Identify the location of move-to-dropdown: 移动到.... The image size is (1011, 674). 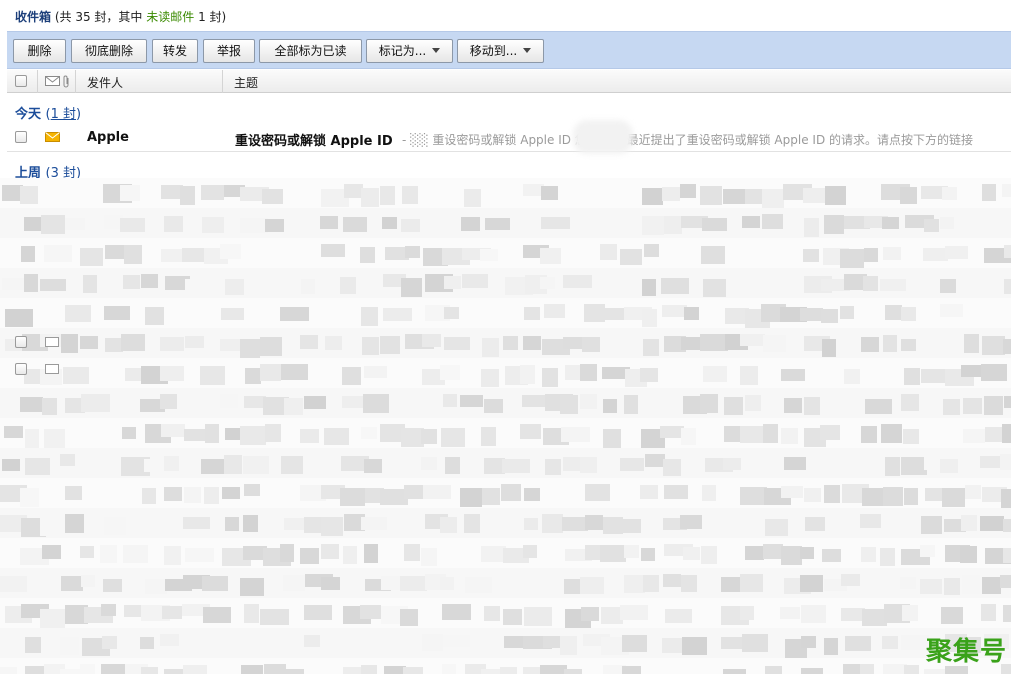
(500, 51).